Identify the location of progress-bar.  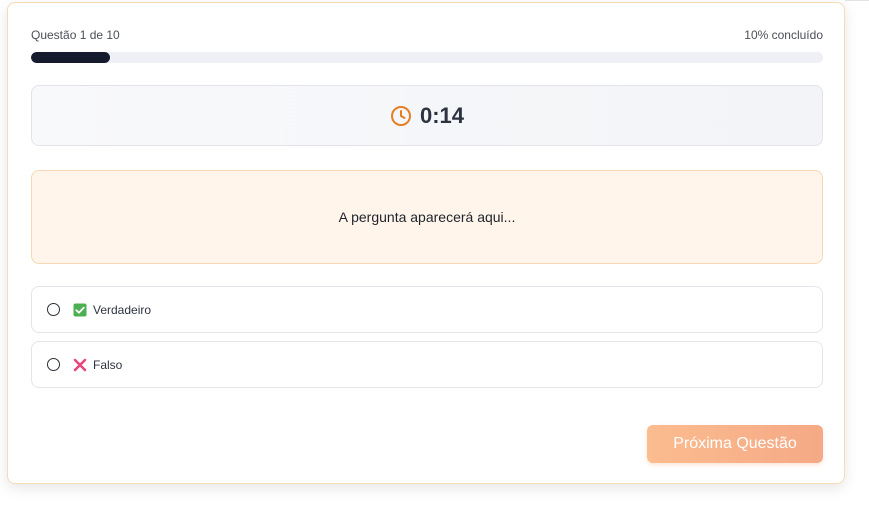
(427, 57).